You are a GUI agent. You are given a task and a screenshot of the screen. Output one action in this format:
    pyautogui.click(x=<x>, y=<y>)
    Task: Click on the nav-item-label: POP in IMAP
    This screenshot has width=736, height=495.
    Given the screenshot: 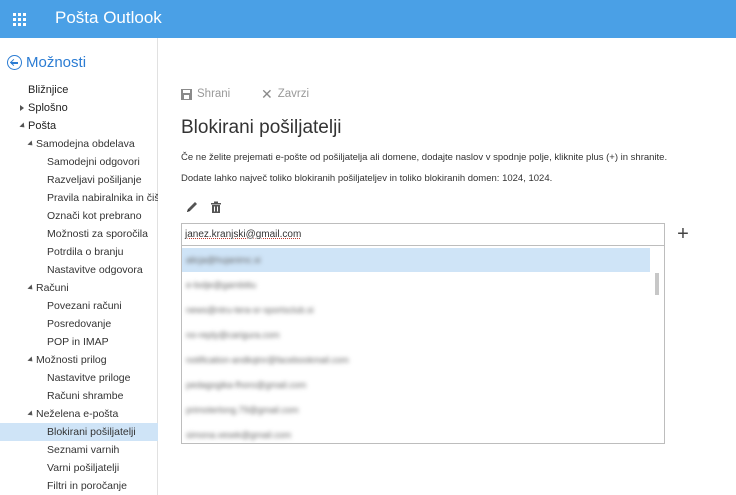 What is the action you would take?
    pyautogui.click(x=78, y=342)
    